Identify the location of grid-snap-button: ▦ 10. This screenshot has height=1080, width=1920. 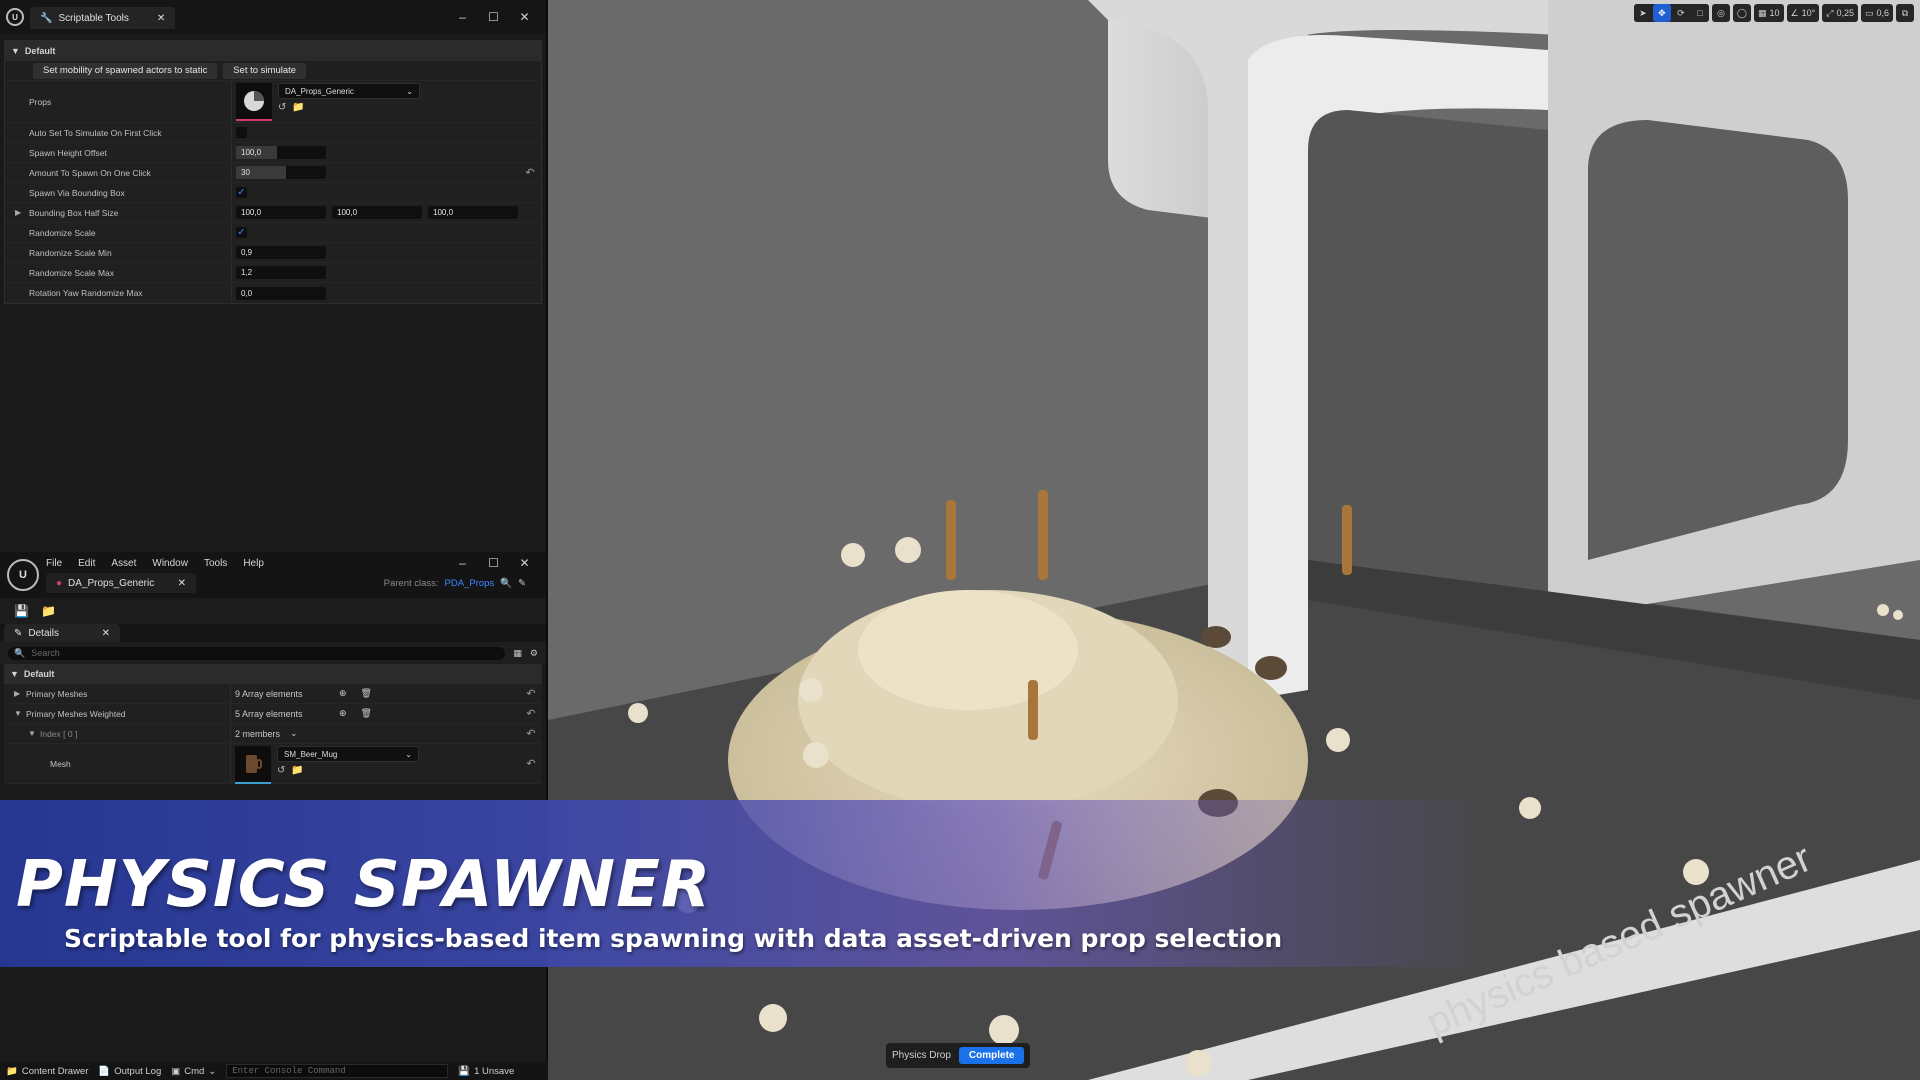
(1769, 13).